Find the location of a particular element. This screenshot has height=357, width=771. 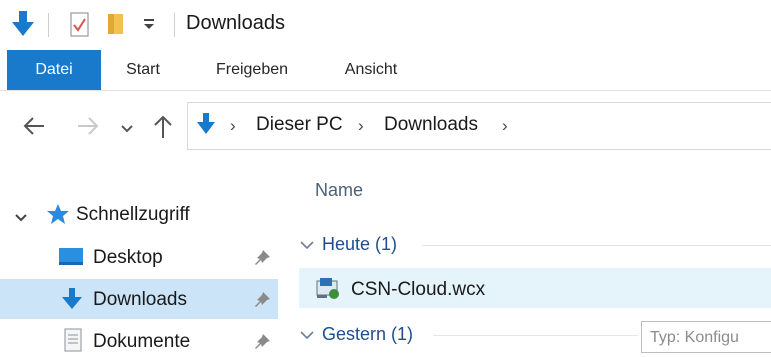

group-header-yesterday: Gestern (1) is located at coordinates (367, 334).